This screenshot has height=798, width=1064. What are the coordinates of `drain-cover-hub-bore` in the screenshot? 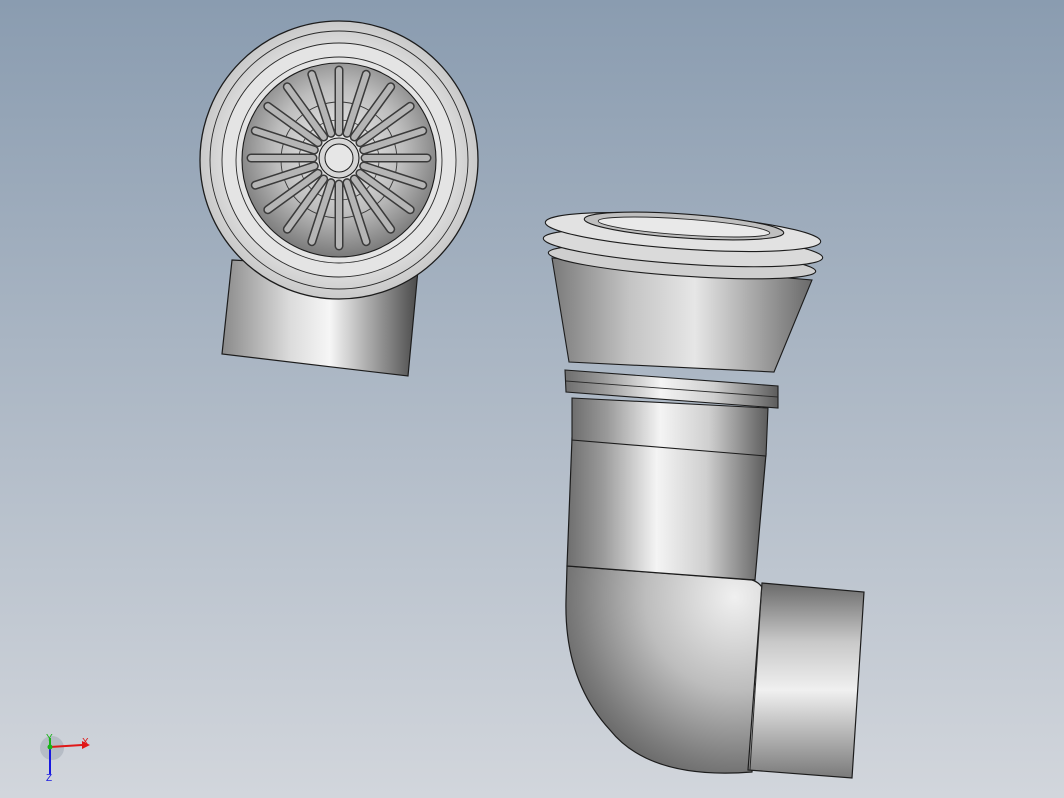 It's located at (339, 158).